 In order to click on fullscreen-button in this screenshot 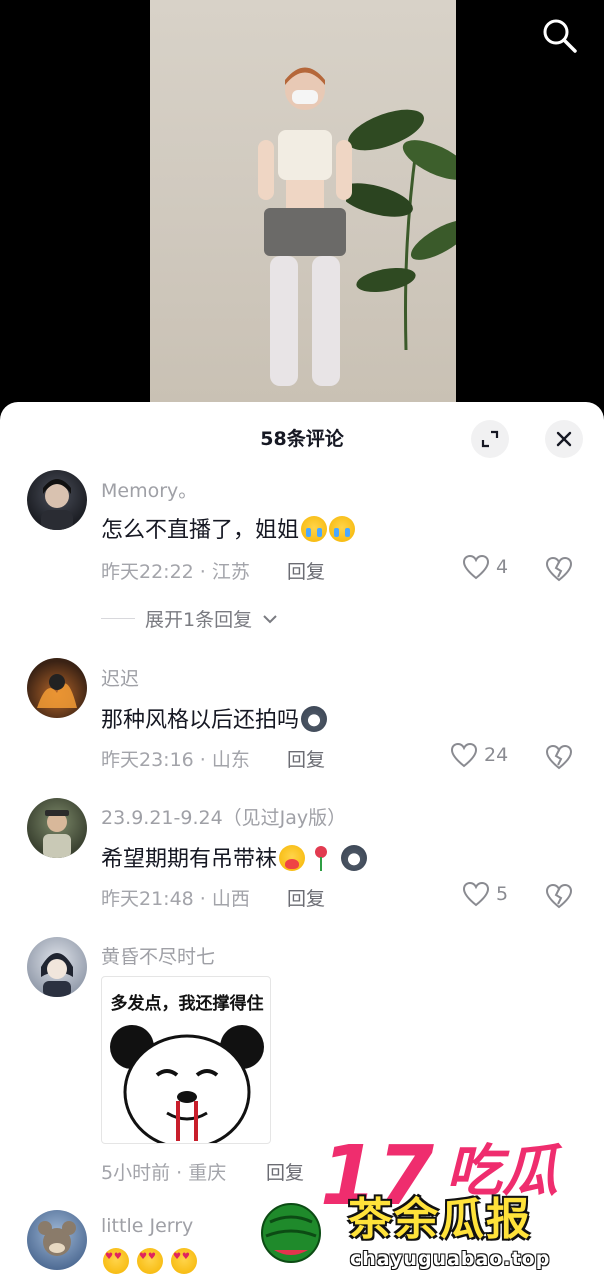, I will do `click(490, 439)`.